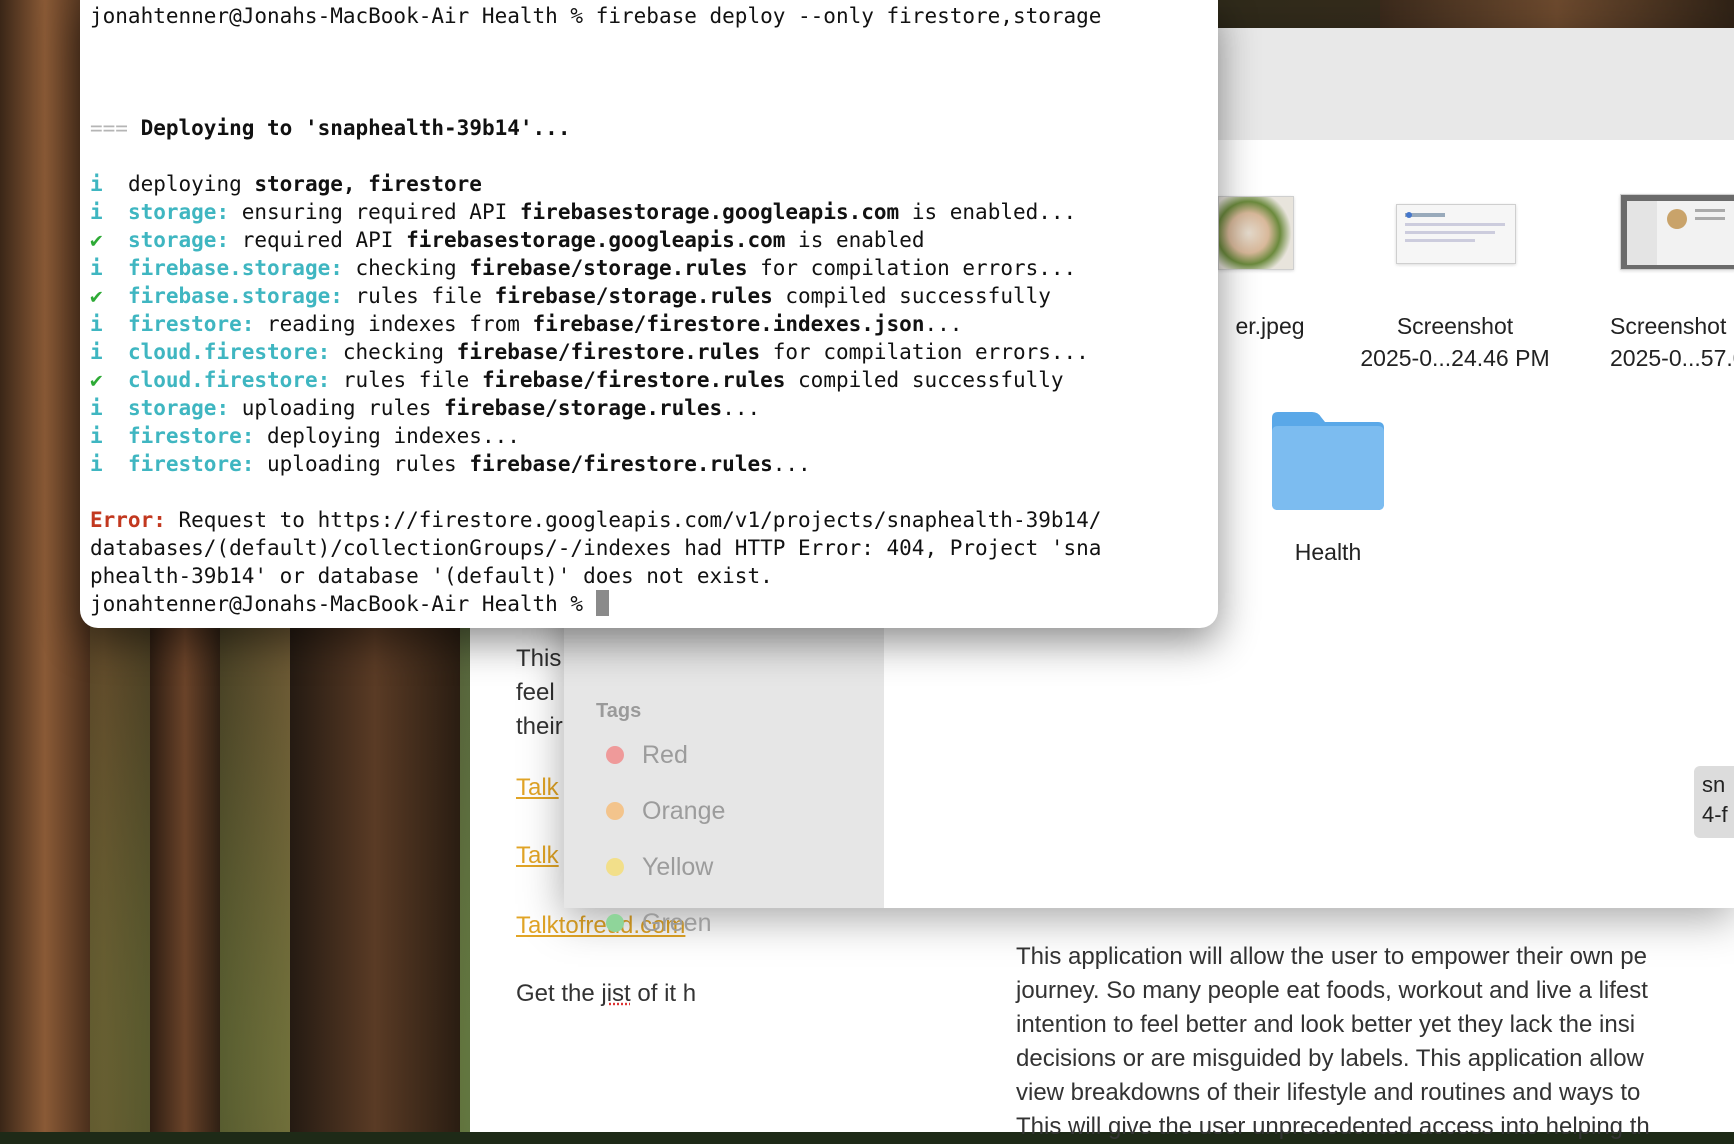 The width and height of the screenshot is (1734, 1144). Describe the element at coordinates (191, 184) in the screenshot. I see `log-segment: deploying` at that location.